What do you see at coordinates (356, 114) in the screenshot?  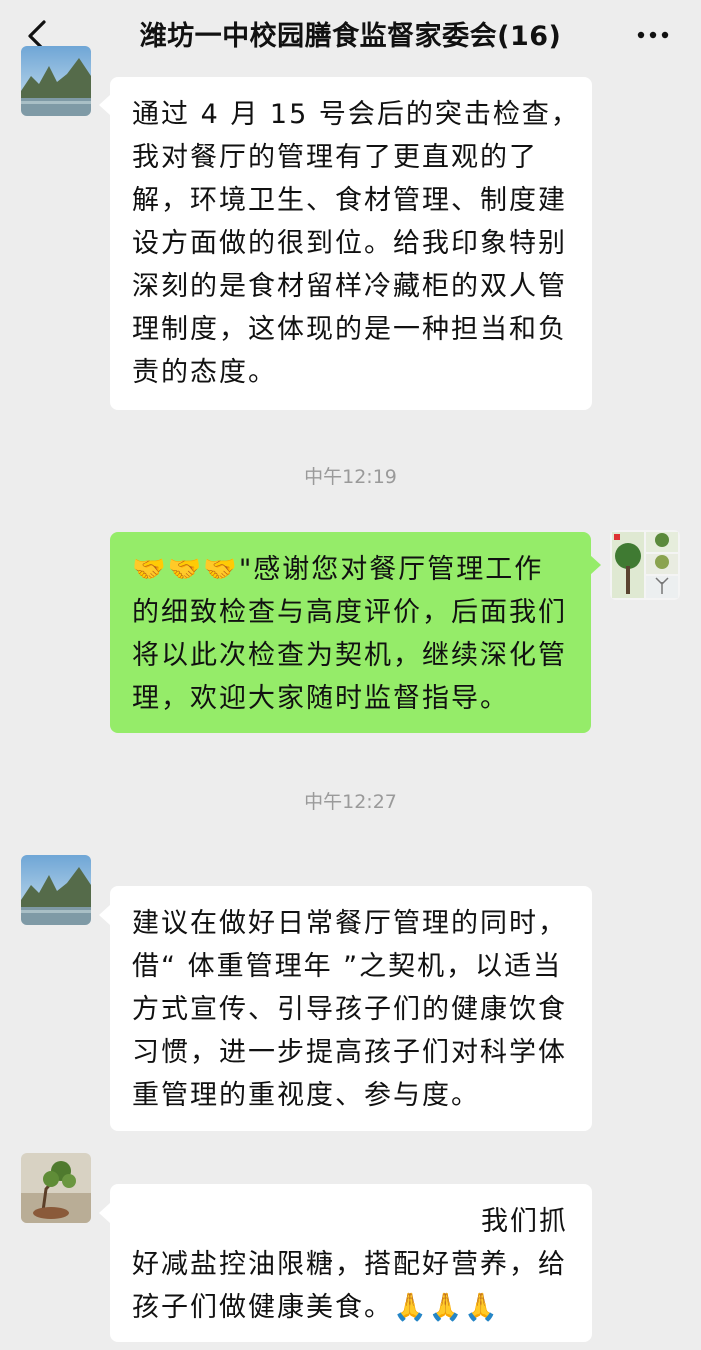 I see `message-text-line: 通过 4 月 15 号会后的突击检查，` at bounding box center [356, 114].